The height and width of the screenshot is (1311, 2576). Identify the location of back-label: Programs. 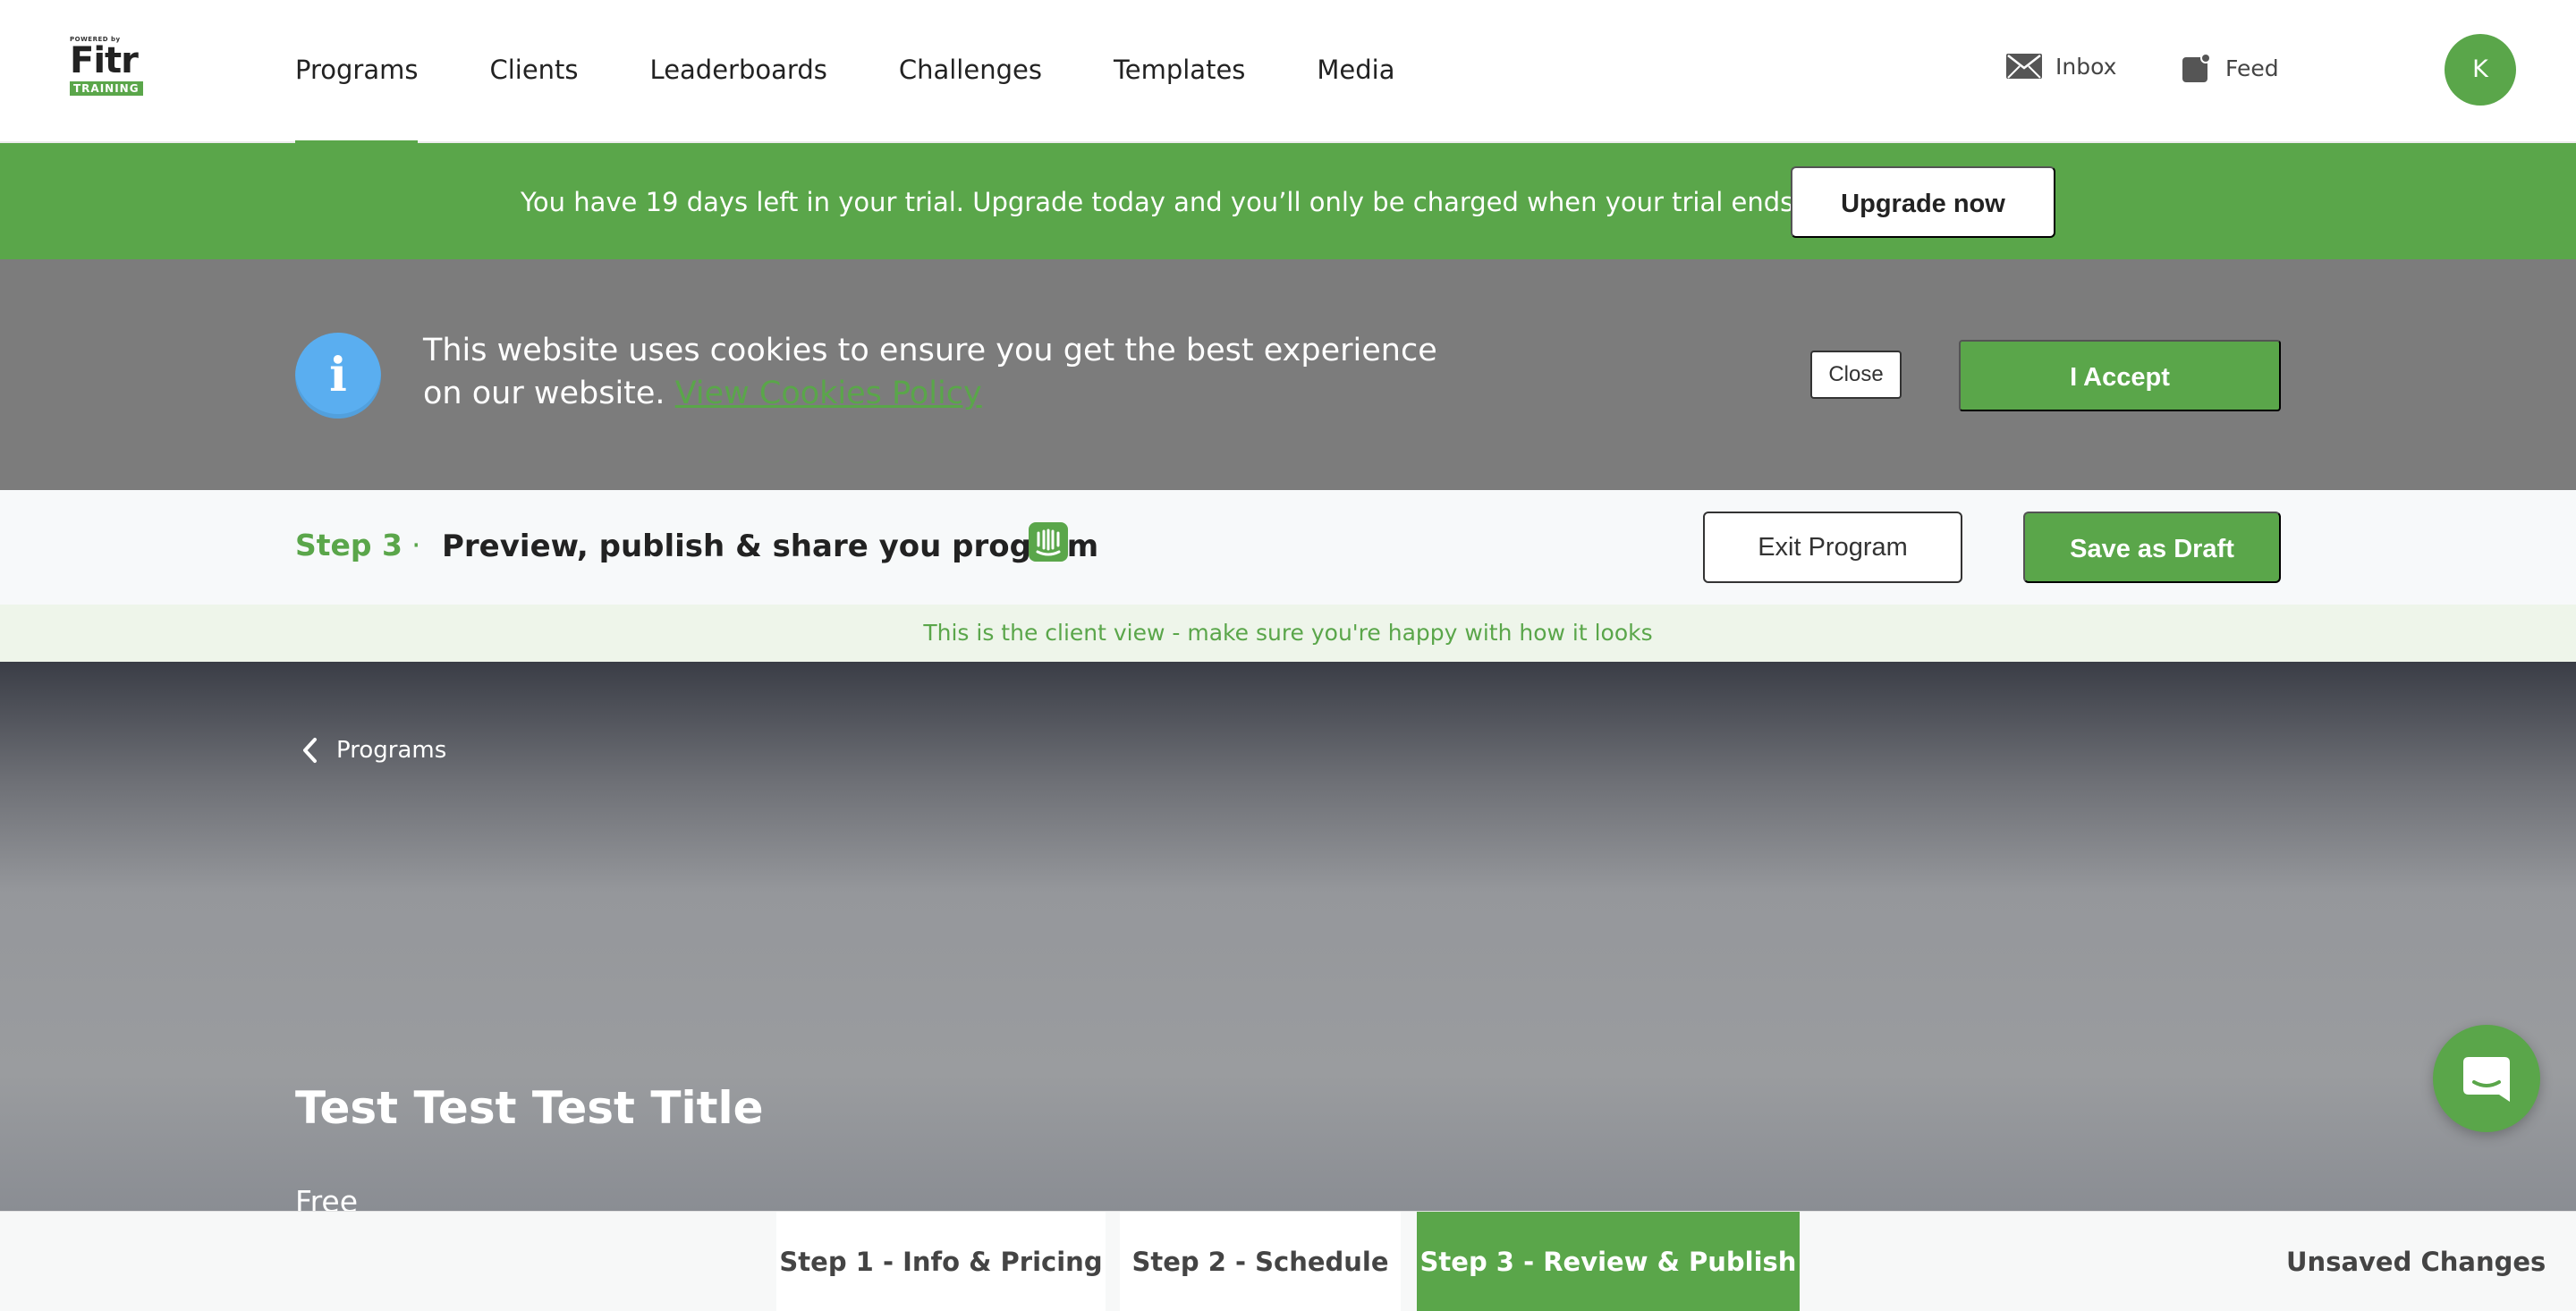
(391, 750).